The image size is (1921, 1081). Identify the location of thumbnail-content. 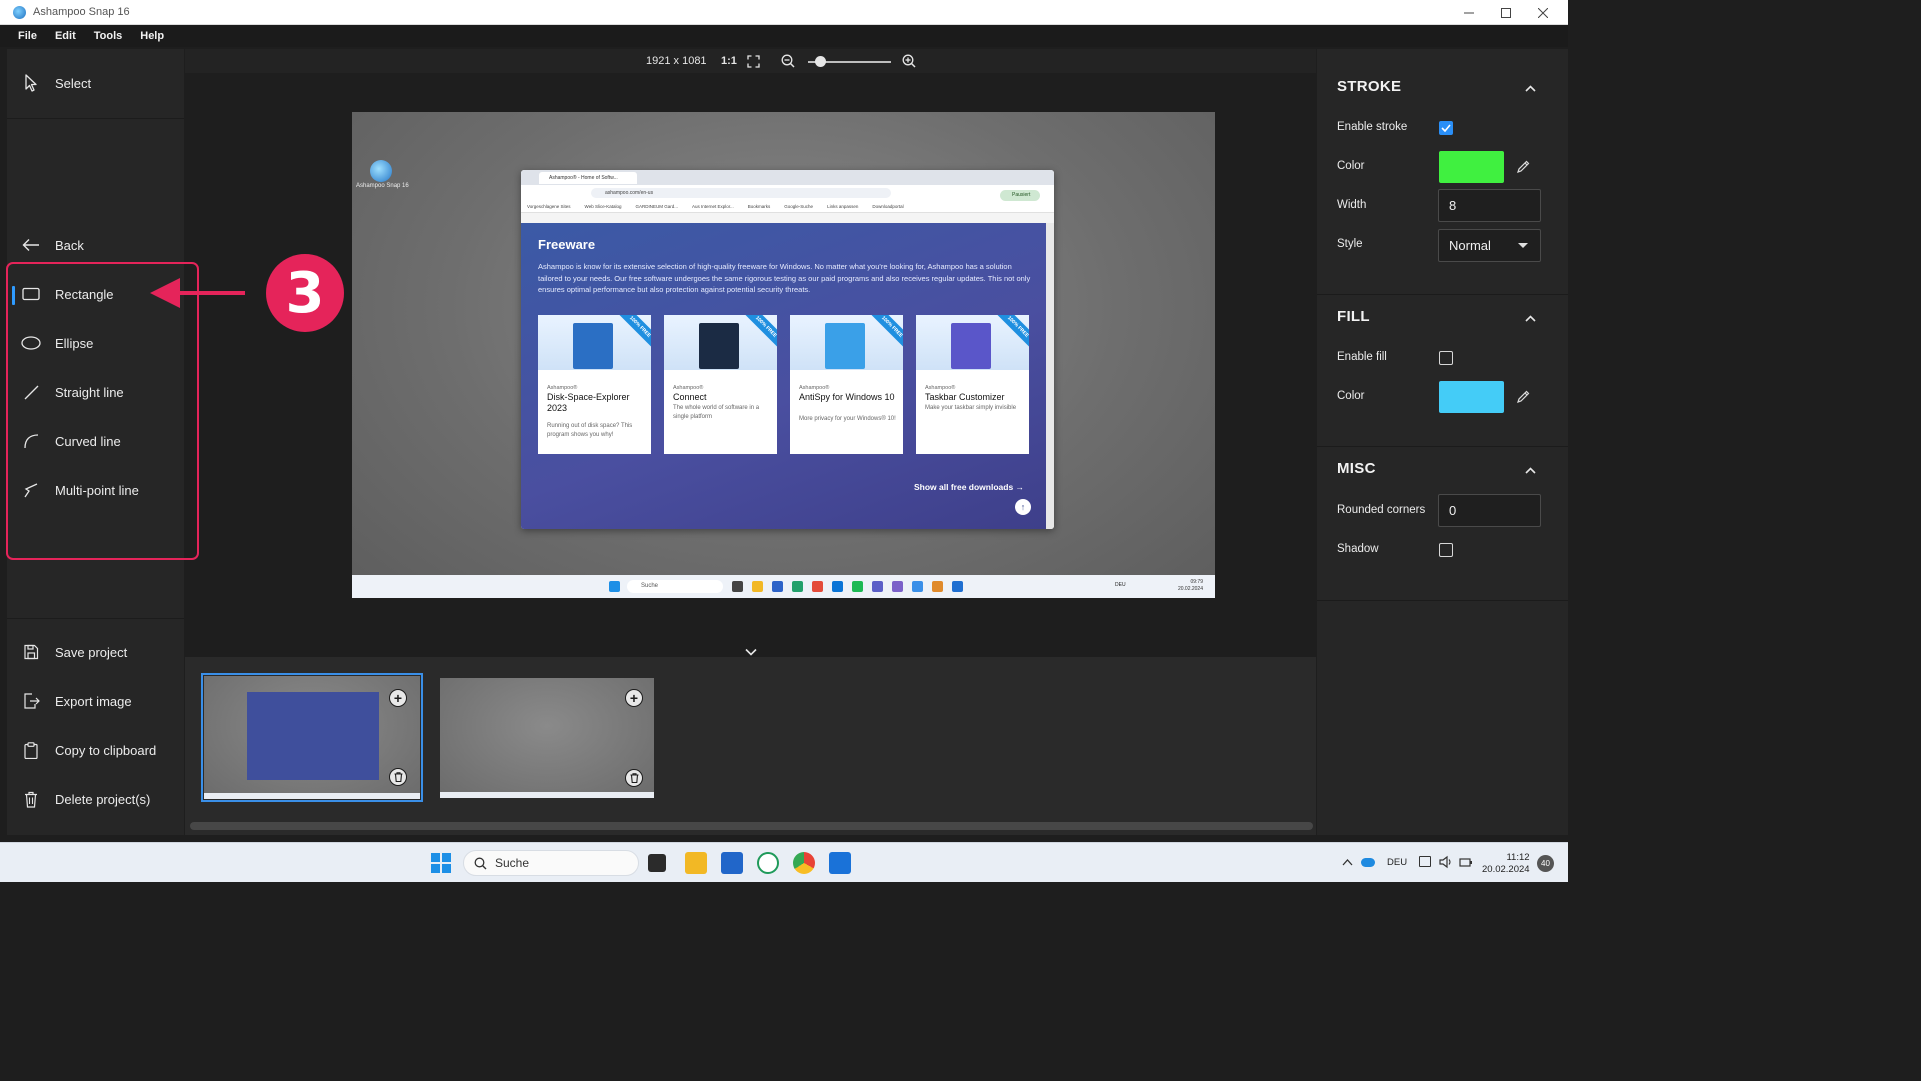
(313, 736).